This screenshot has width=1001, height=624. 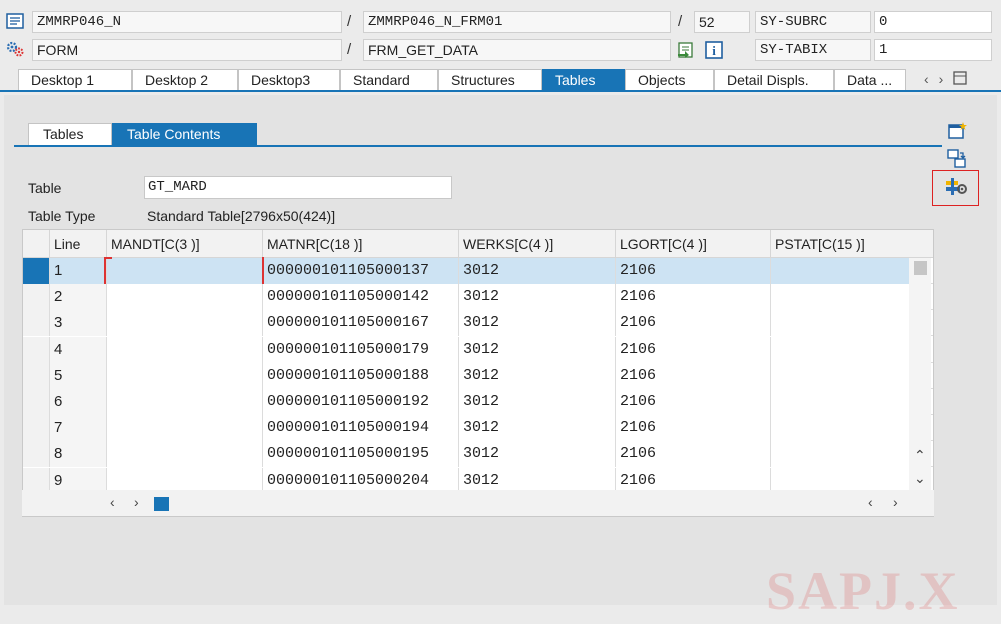 What do you see at coordinates (161, 504) in the screenshot?
I see `horizontal-scroll-thumb` at bounding box center [161, 504].